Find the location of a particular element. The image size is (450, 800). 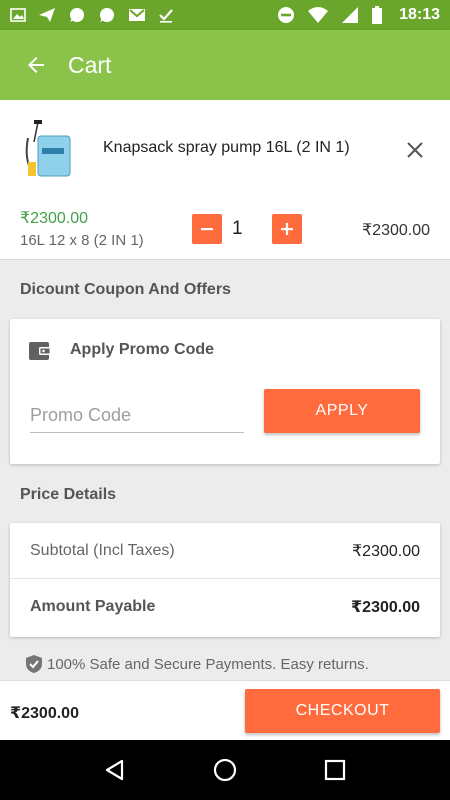

arrow-back-icon is located at coordinates (36, 65).